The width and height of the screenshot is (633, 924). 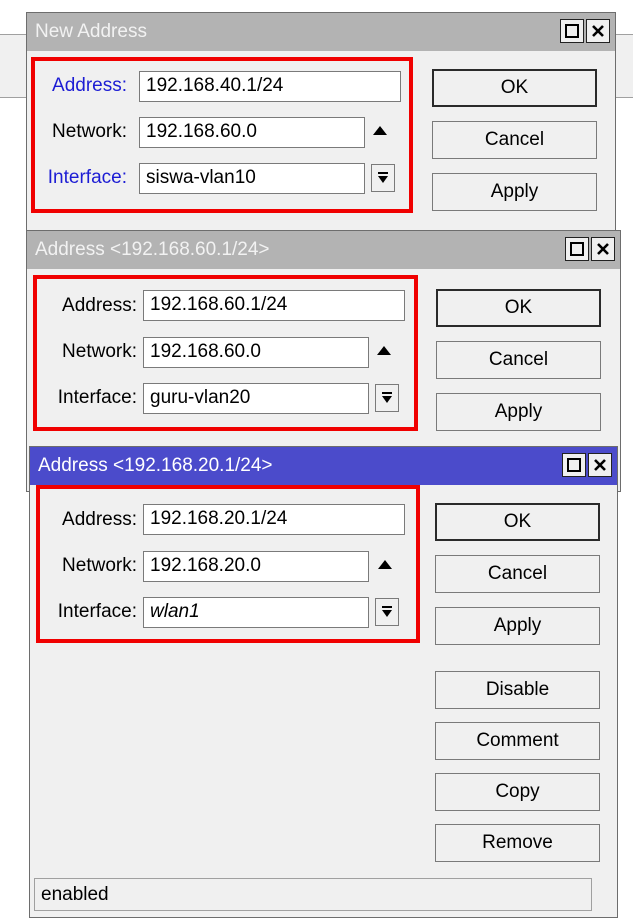 I want to click on window-titlebar: Address <192.168.20.1/24>, so click(x=323, y=466).